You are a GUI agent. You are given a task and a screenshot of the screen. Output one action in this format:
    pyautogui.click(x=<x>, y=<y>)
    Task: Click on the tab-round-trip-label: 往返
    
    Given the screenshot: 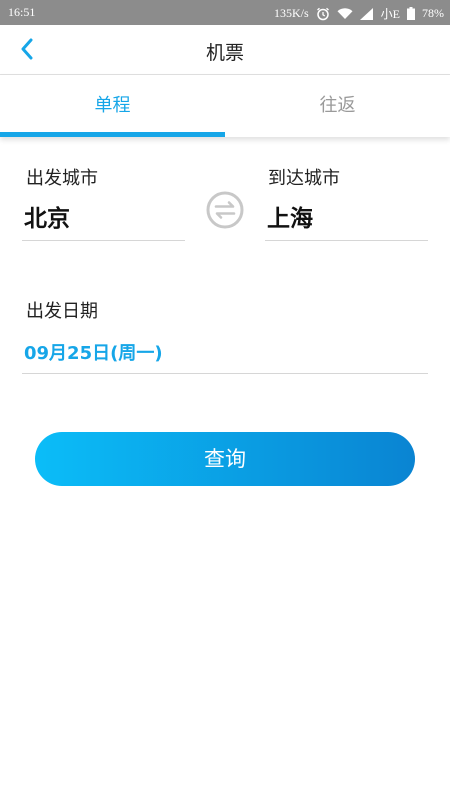 What is the action you would take?
    pyautogui.click(x=337, y=105)
    